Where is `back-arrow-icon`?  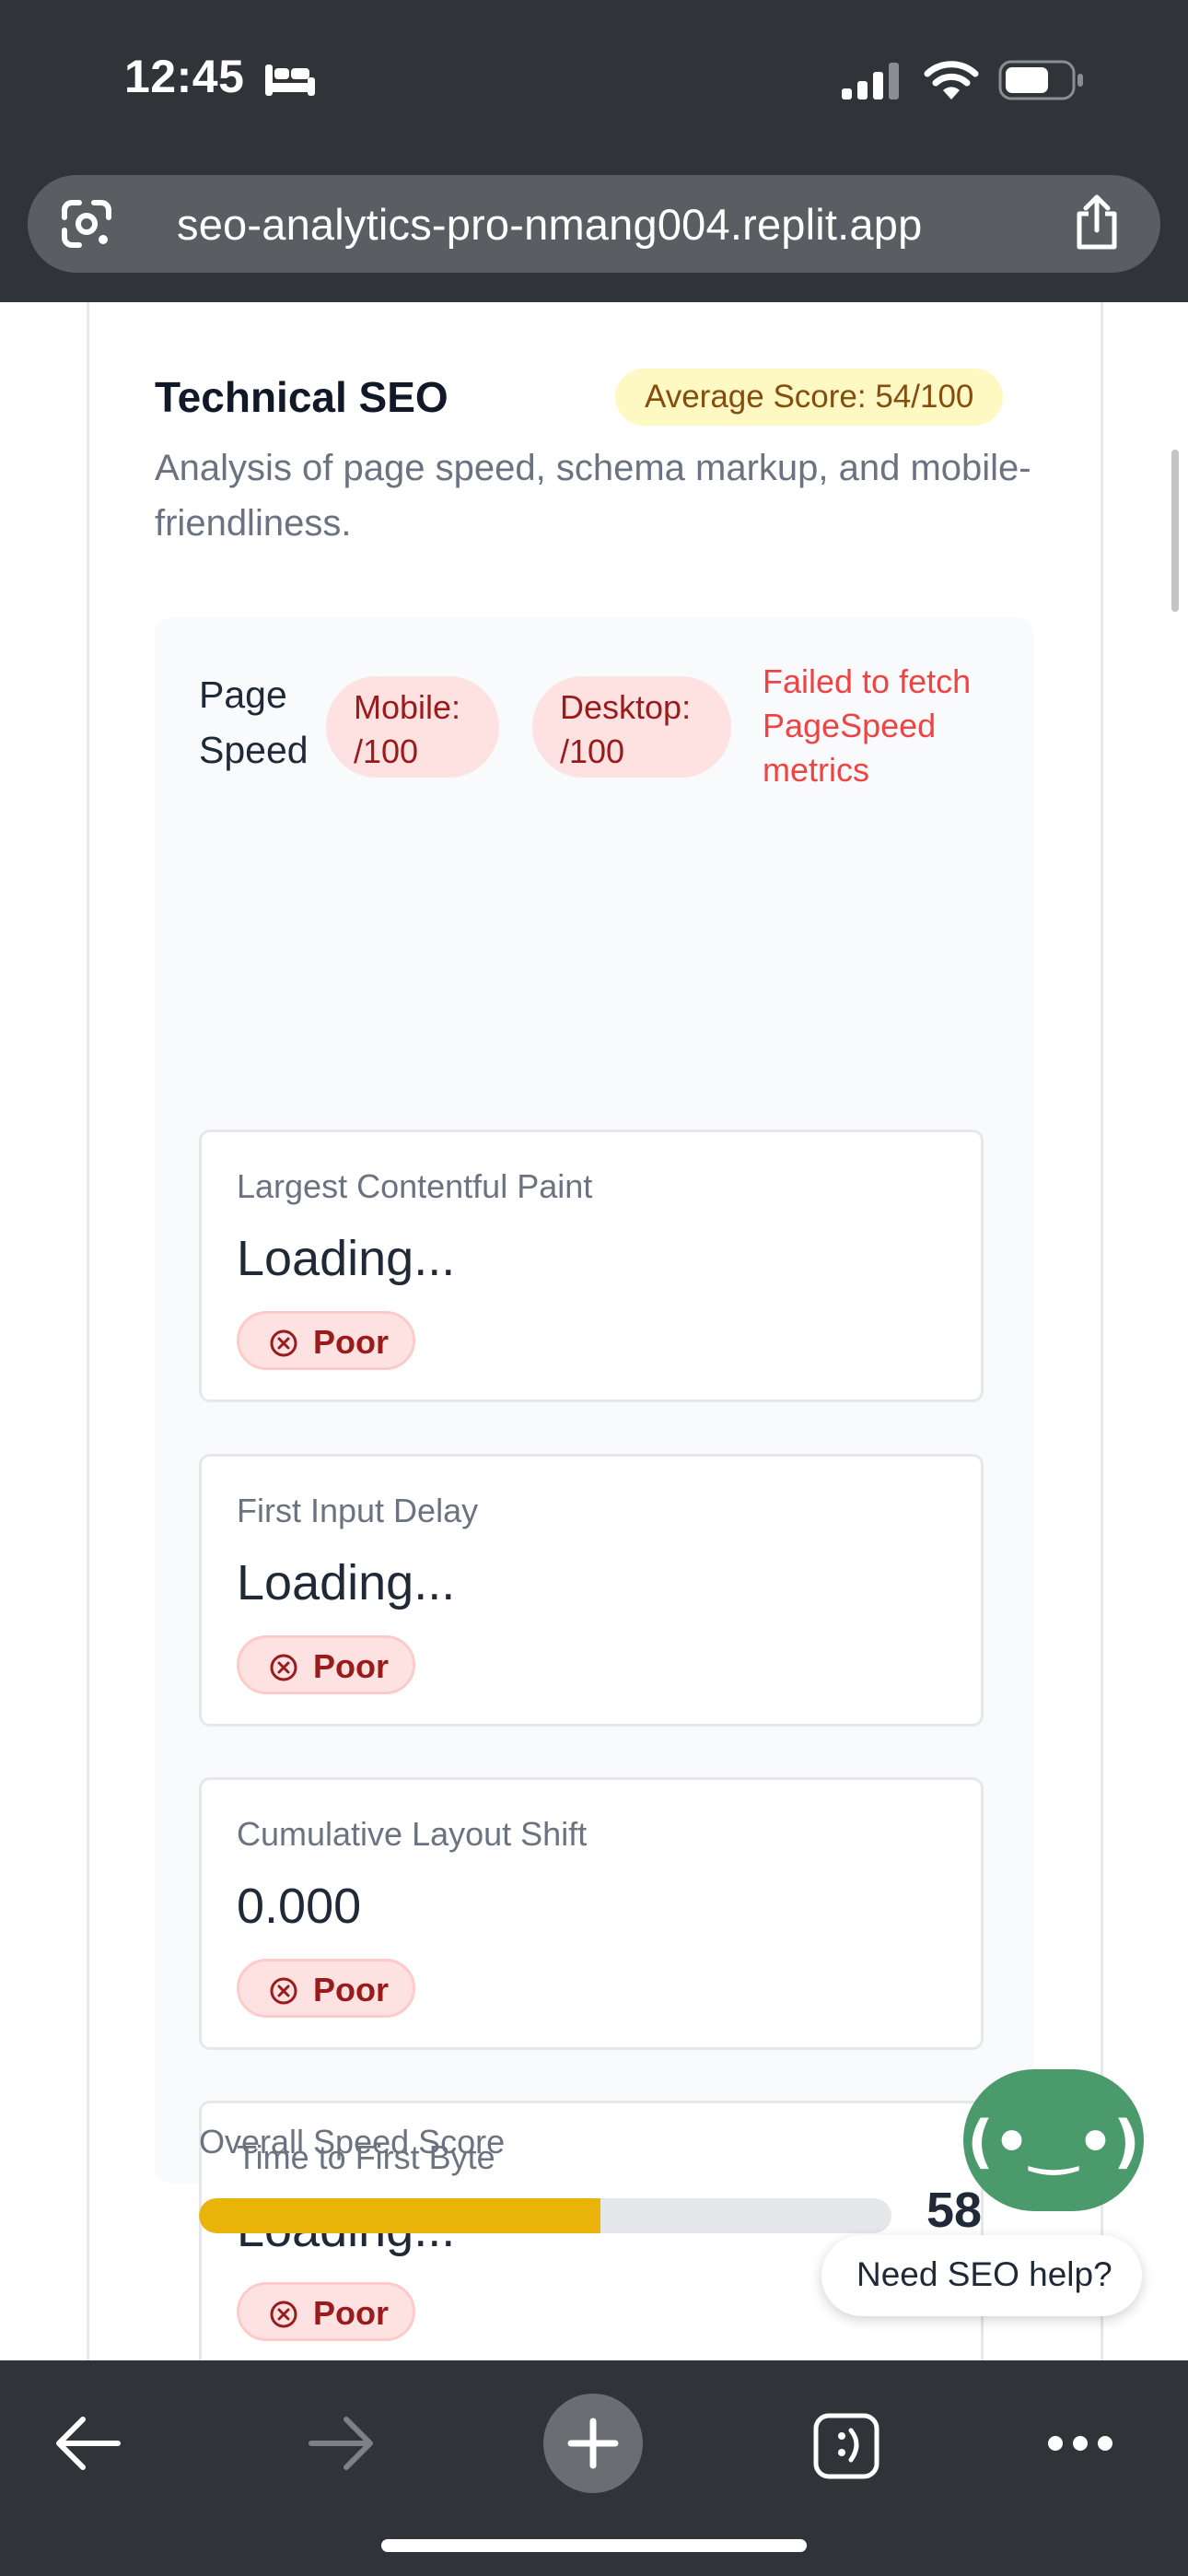
back-arrow-icon is located at coordinates (87, 2443).